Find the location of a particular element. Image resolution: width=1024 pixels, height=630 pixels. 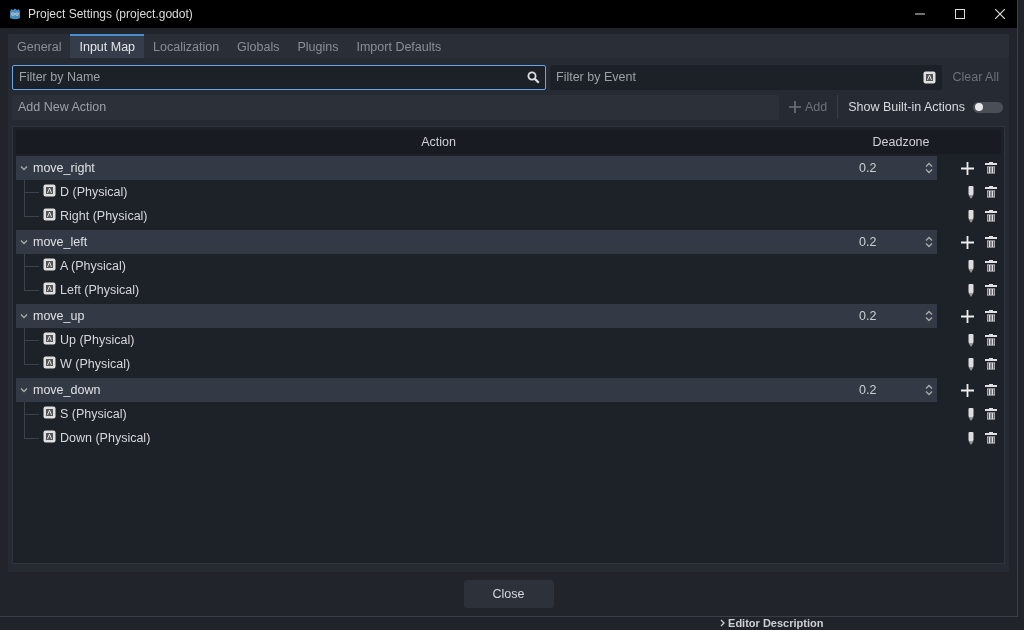

action-name: move_down is located at coordinates (67, 390).